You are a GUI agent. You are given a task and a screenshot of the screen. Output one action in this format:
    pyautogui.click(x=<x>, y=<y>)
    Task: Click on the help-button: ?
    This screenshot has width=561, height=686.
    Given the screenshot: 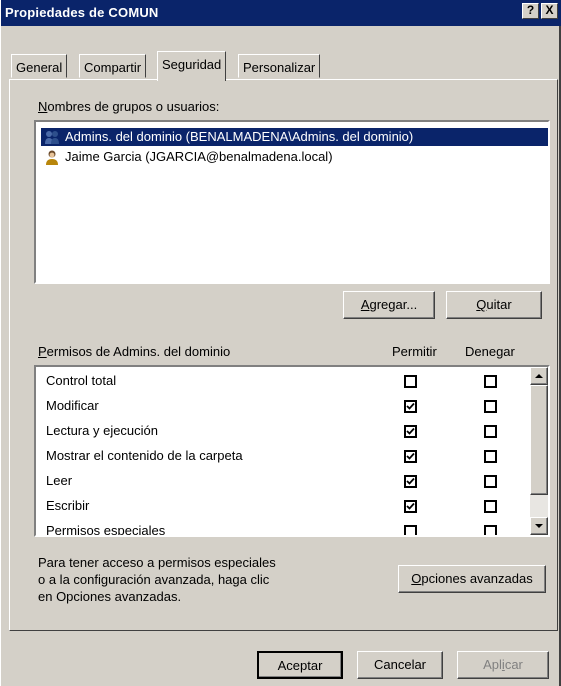 What is the action you would take?
    pyautogui.click(x=530, y=11)
    